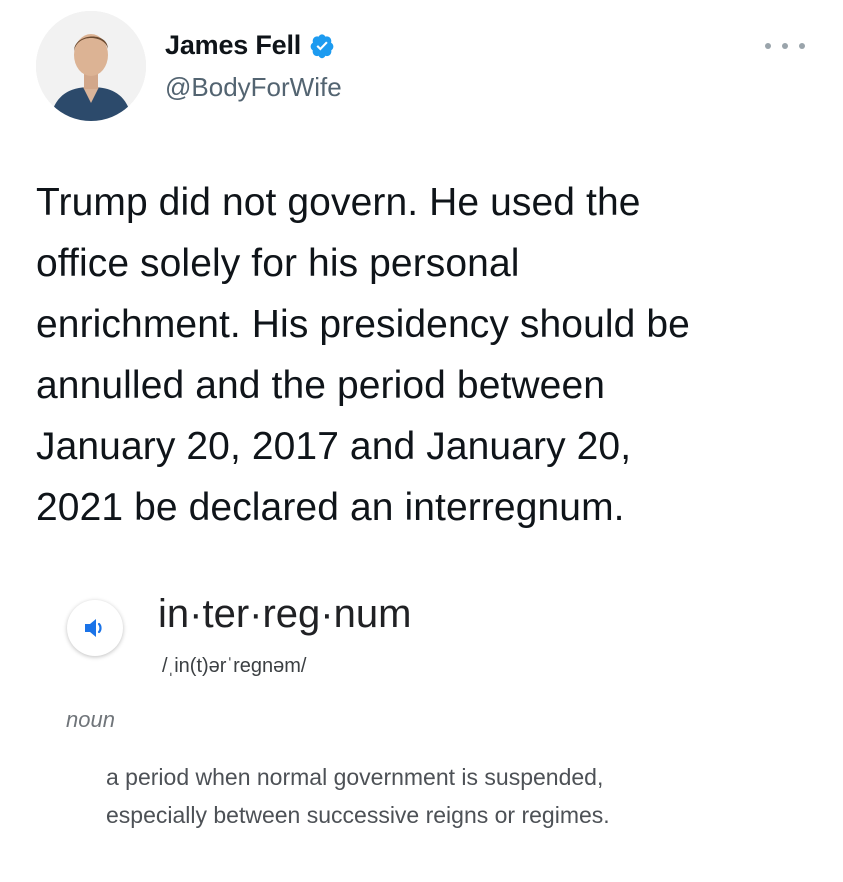 This screenshot has width=843, height=882. What do you see at coordinates (363, 324) in the screenshot?
I see `tweet-text-line: enrichment. His presidency should be` at bounding box center [363, 324].